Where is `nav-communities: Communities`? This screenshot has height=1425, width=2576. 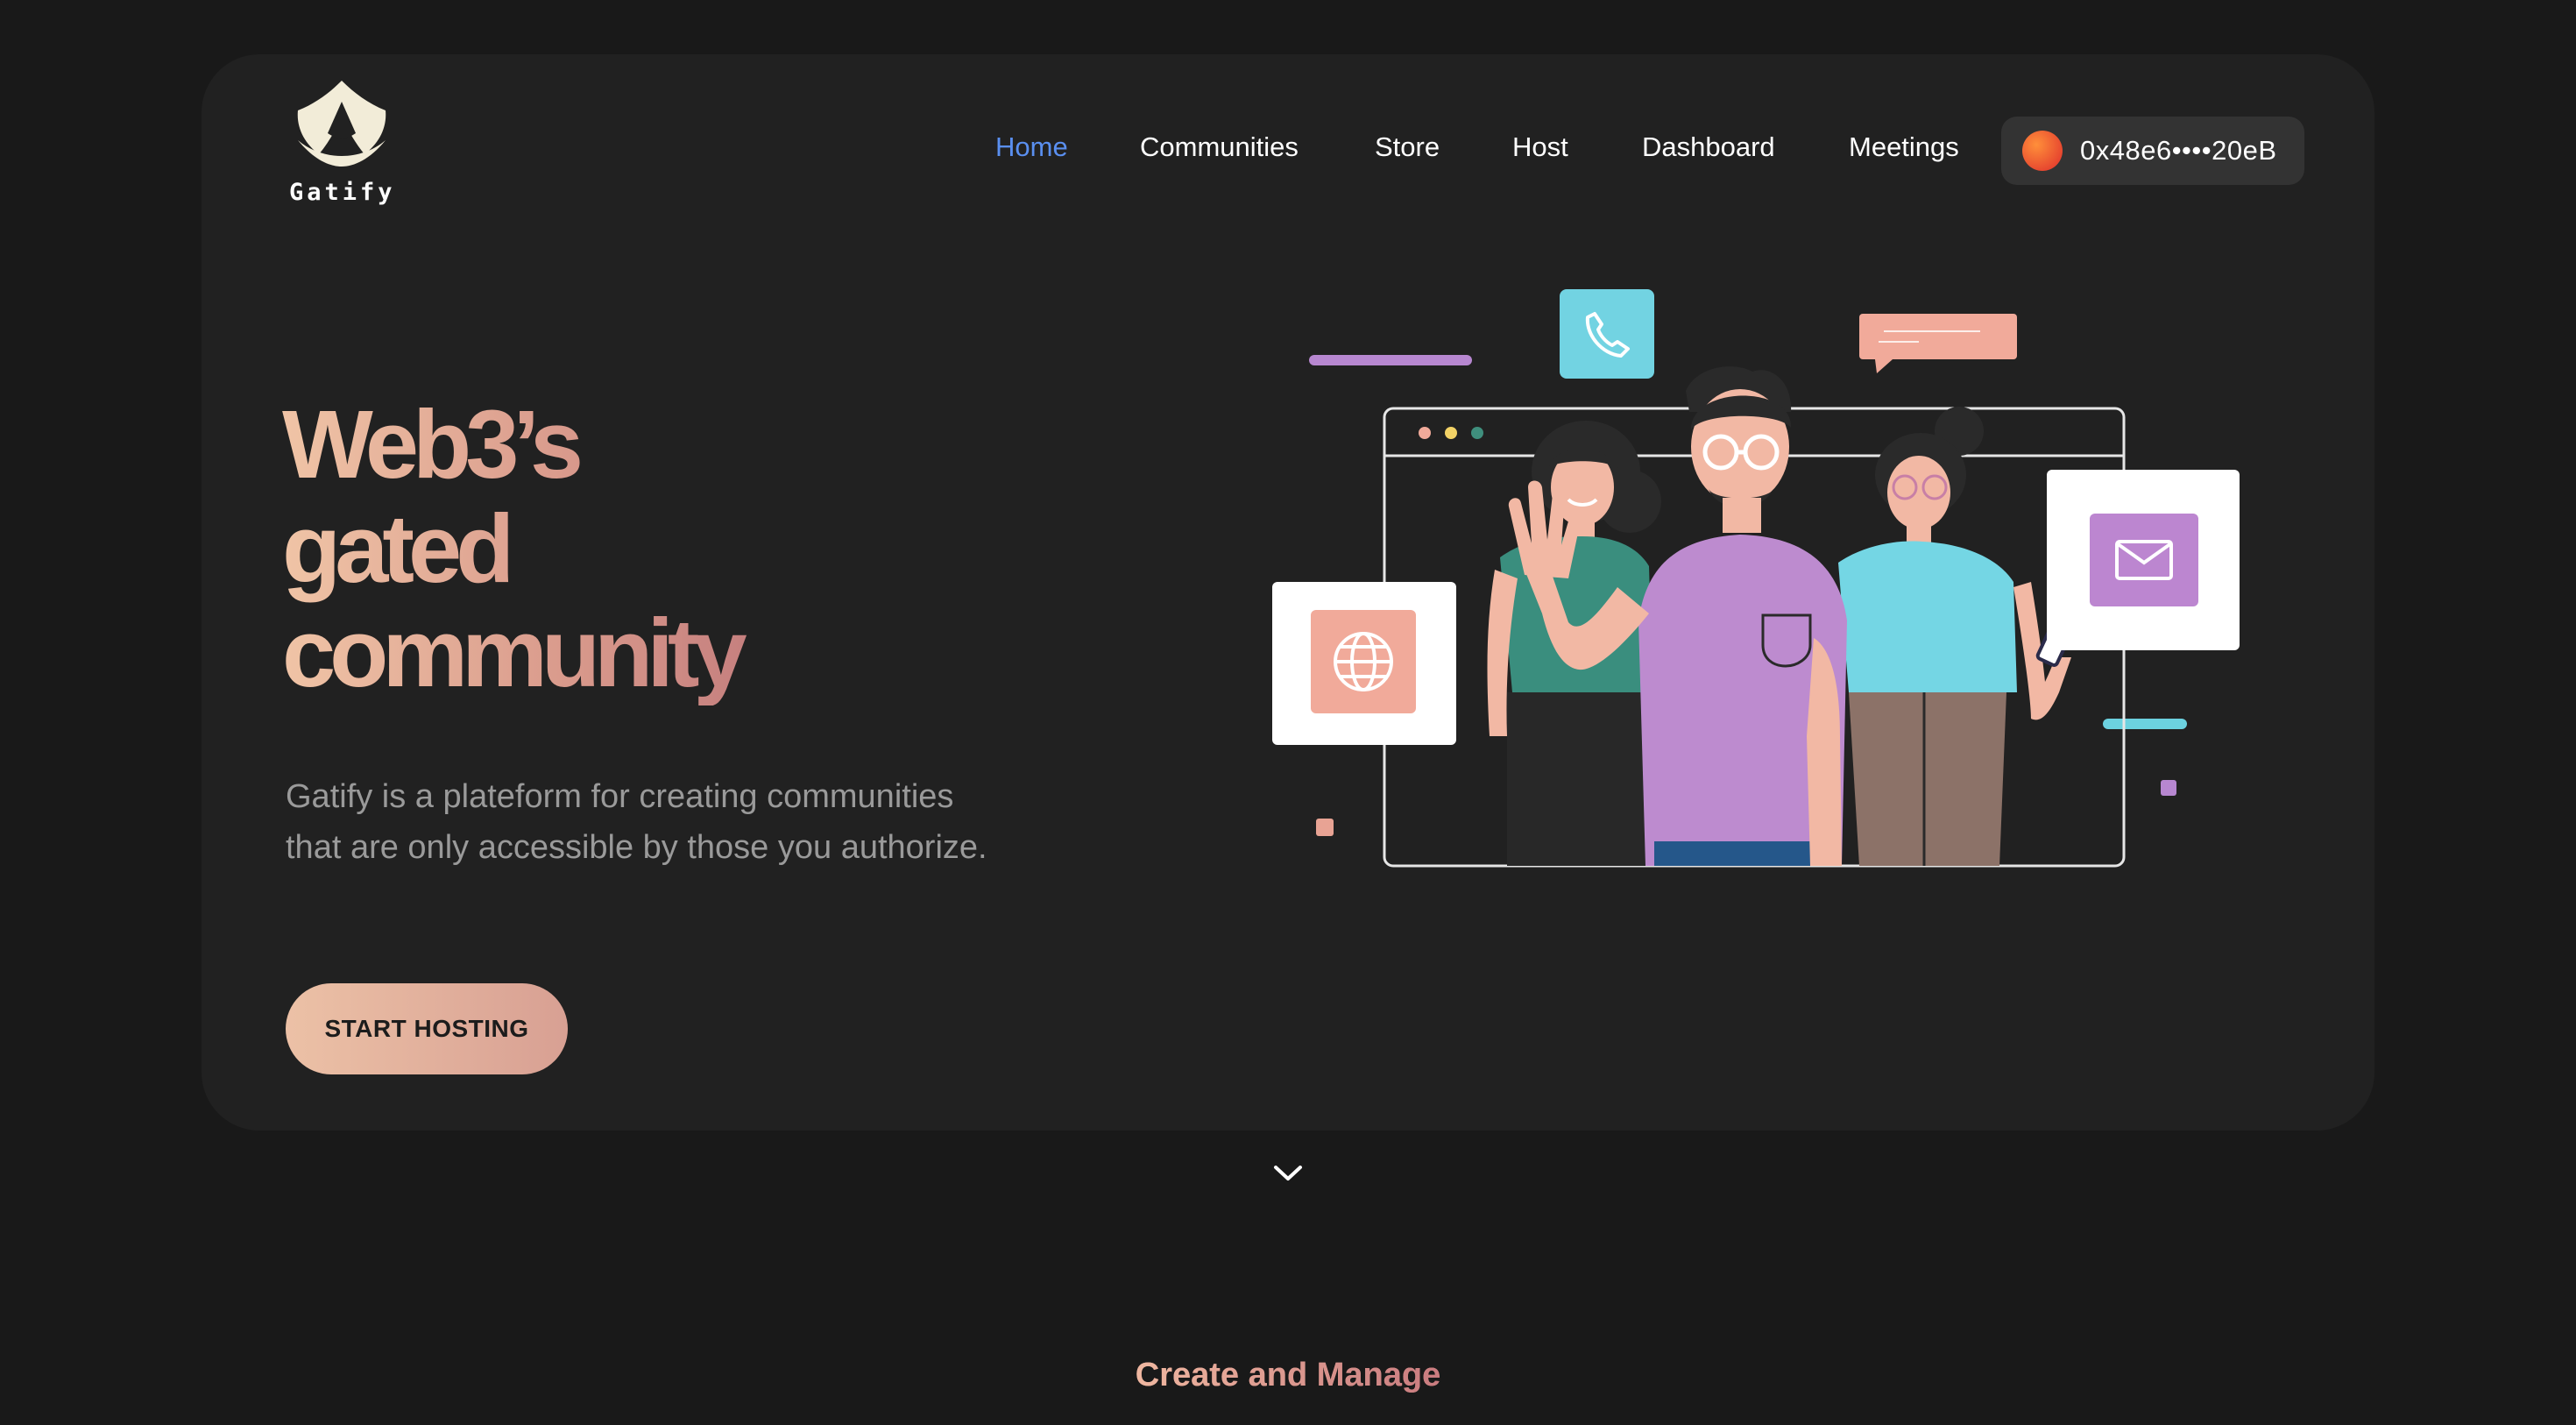 nav-communities: Communities is located at coordinates (1219, 146).